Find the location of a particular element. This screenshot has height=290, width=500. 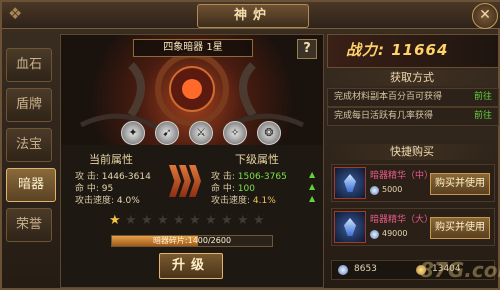

skill-row: ✦ ➹ ⚔ ✧ ❂ is located at coordinates (211, 133).